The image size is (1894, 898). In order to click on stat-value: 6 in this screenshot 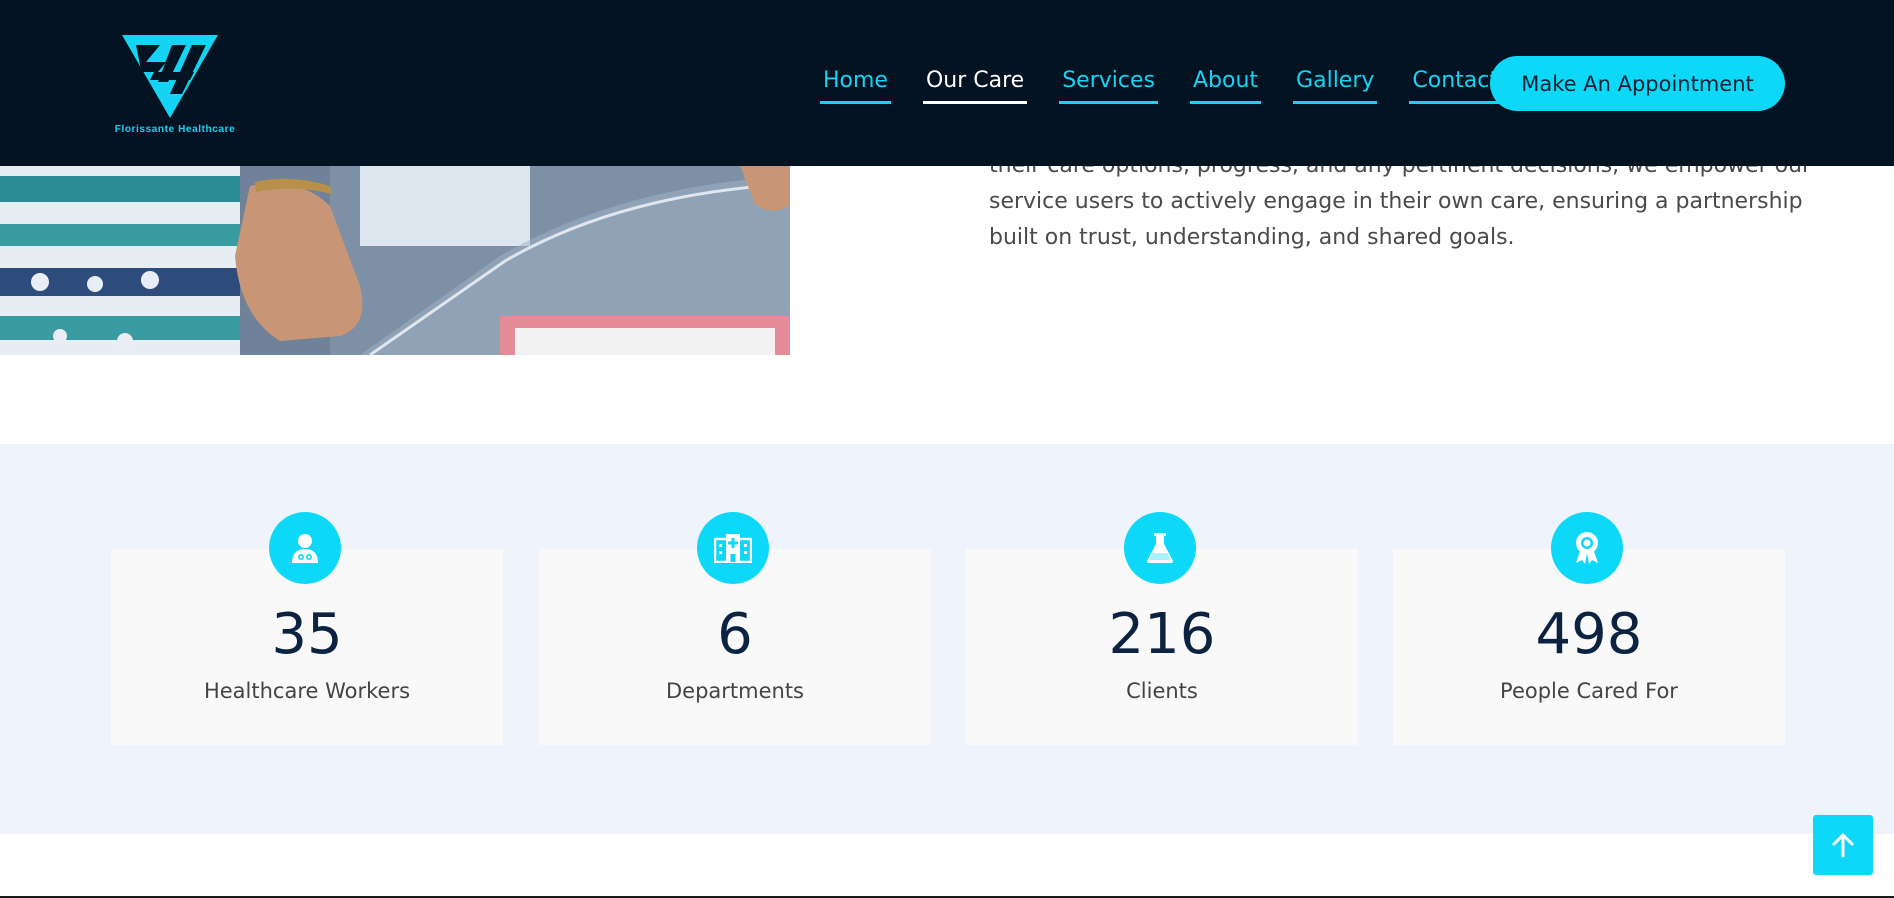, I will do `click(735, 634)`.